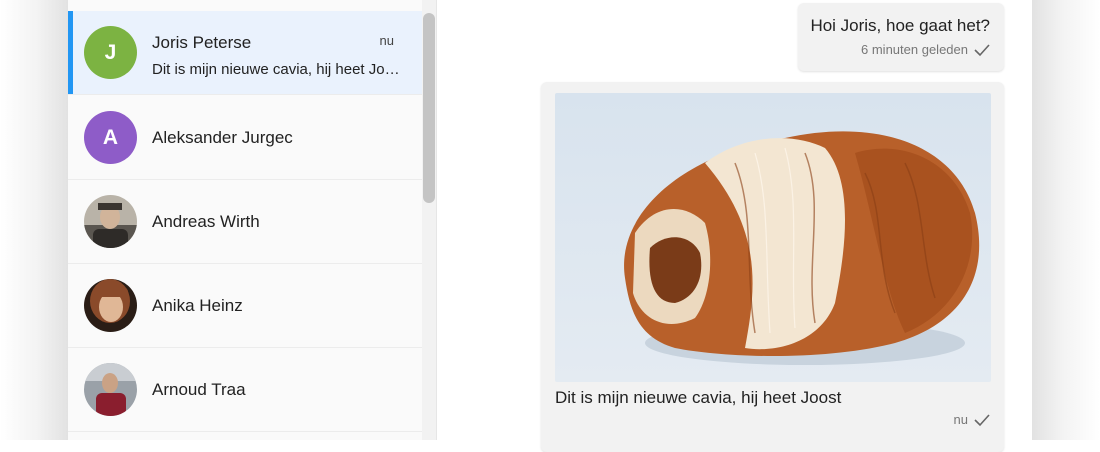 This screenshot has height=452, width=1100. What do you see at coordinates (199, 389) in the screenshot?
I see `contact-name: Arnoud Traa` at bounding box center [199, 389].